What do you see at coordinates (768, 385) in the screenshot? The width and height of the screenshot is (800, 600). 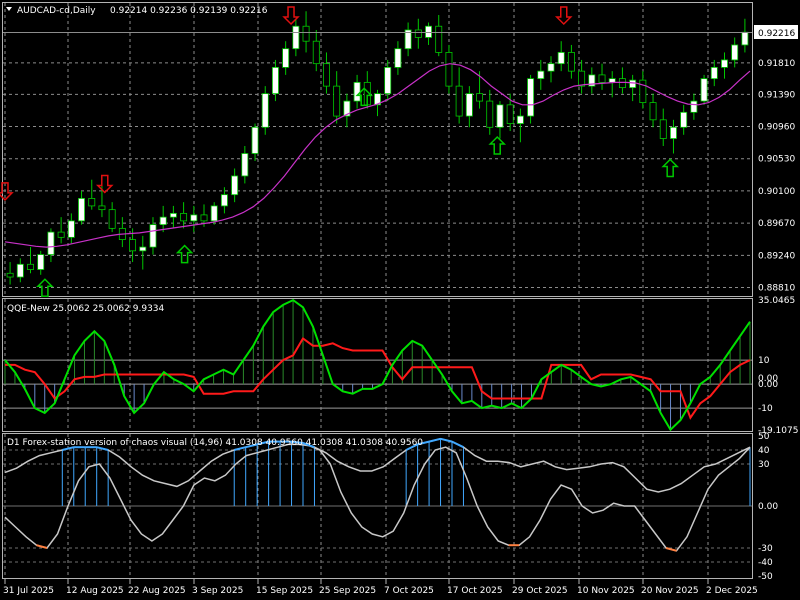 I see `qqe-tick-label: 0.00` at bounding box center [768, 385].